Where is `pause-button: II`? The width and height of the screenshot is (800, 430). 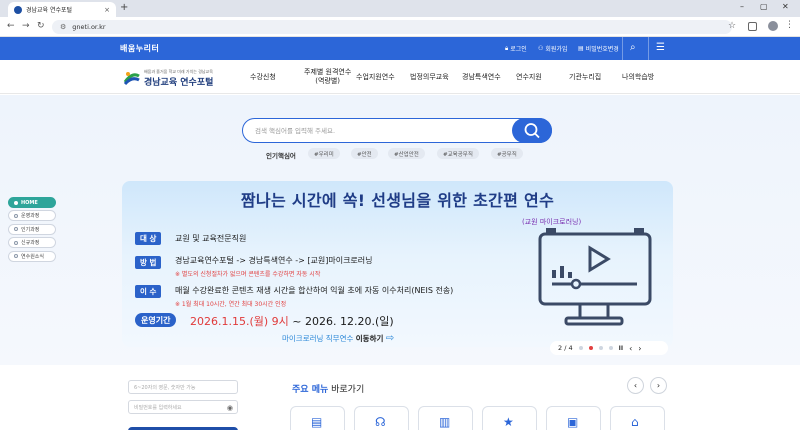 pause-button: II is located at coordinates (621, 348).